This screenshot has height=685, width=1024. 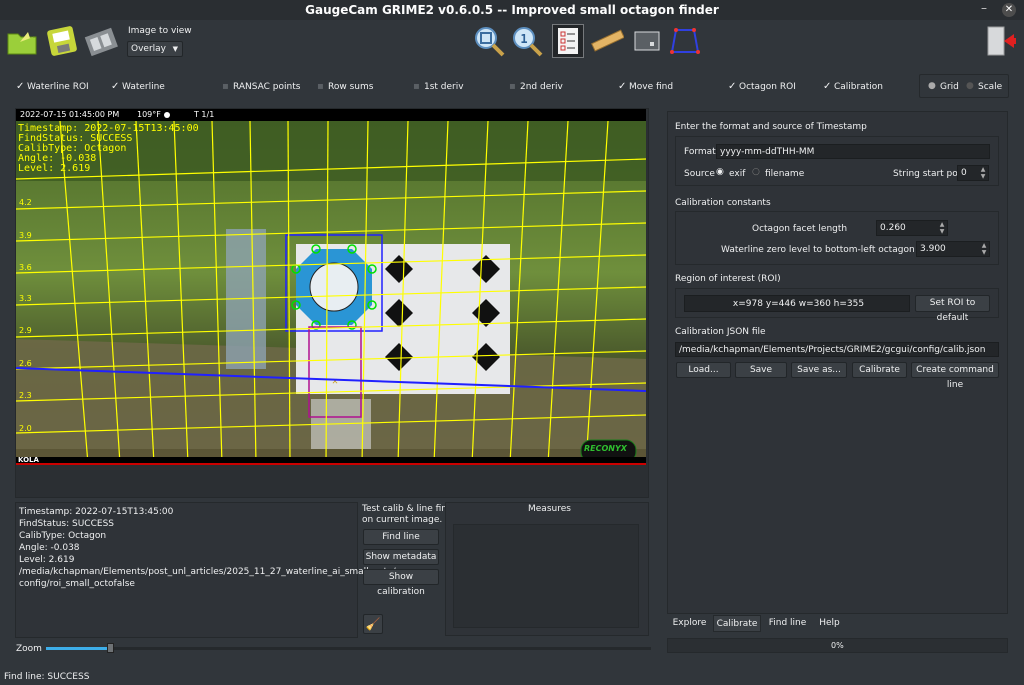 What do you see at coordinates (25, 235) in the screenshot?
I see `scale-label: 3.9` at bounding box center [25, 235].